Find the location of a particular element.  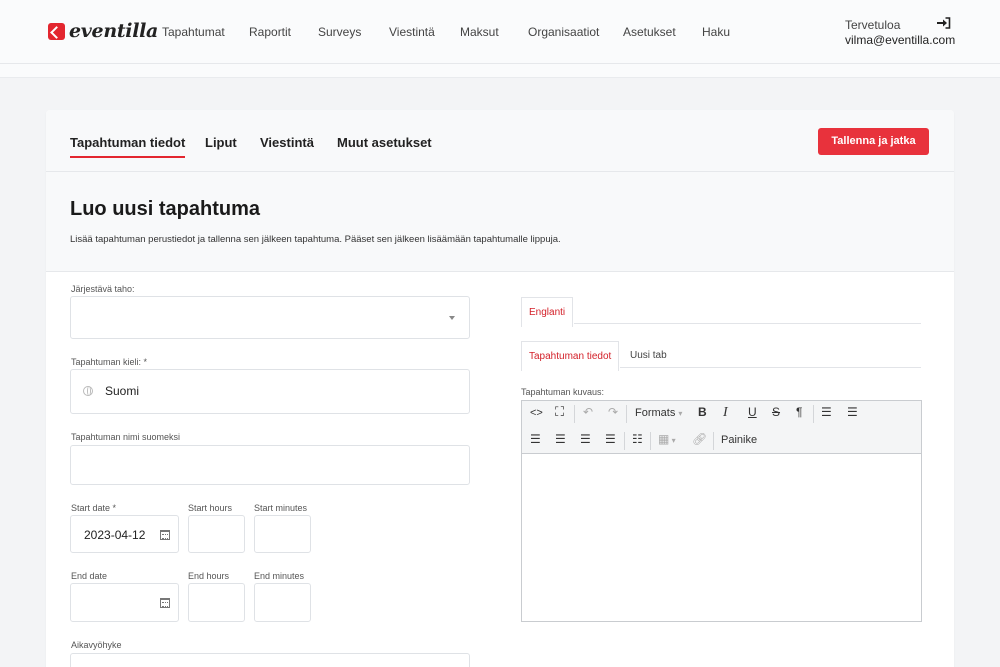

tab-tapahtuman-tiedot: Tapahtuman tiedot is located at coordinates (128, 146).